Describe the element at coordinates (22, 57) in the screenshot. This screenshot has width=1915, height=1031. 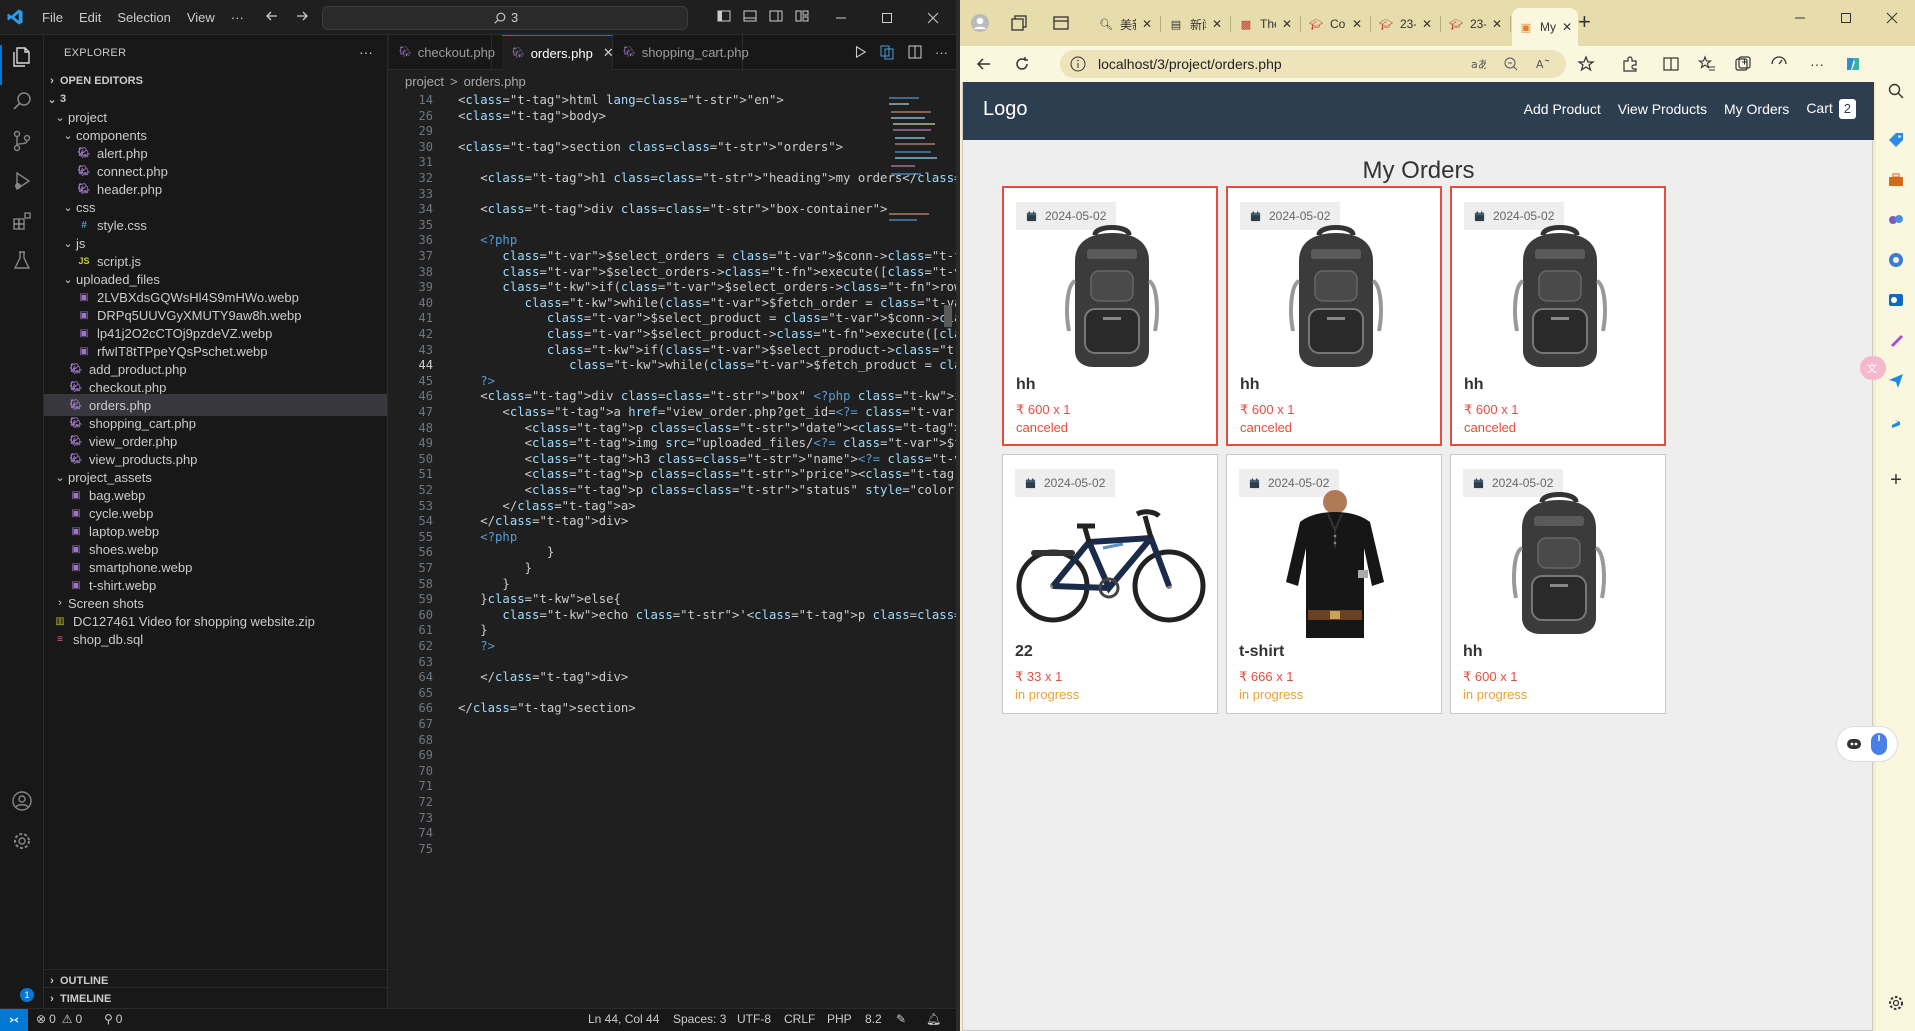
I see `explorer-icon` at that location.